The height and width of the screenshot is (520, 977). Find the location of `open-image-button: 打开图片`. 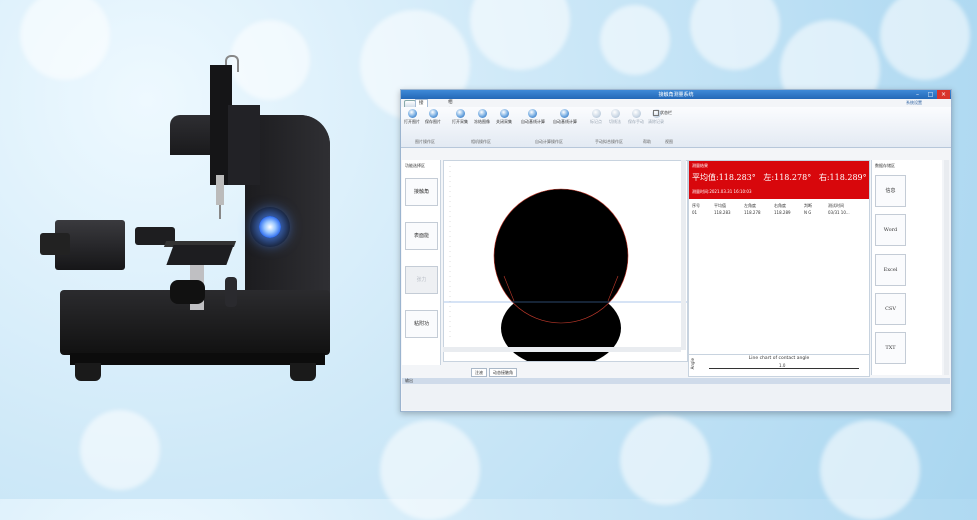

open-image-button: 打开图片 is located at coordinates (412, 117).